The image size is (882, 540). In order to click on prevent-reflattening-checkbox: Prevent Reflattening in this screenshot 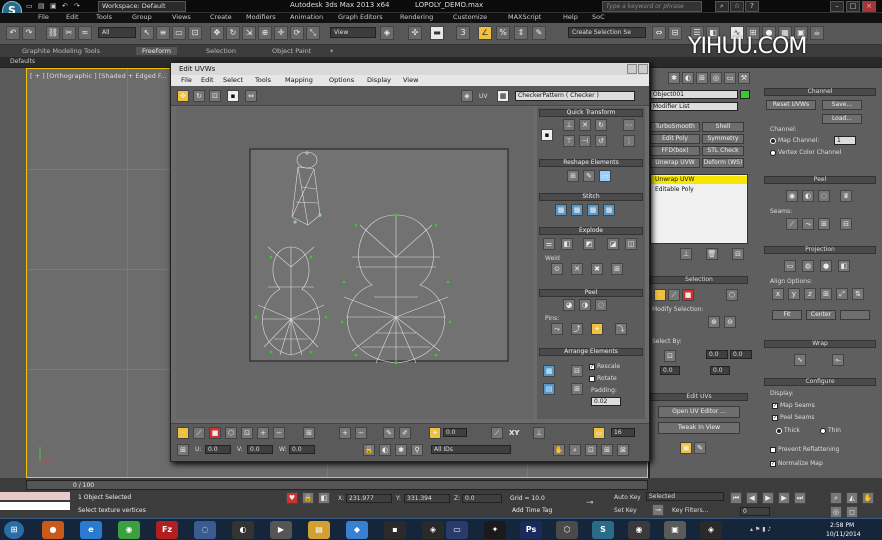, I will do `click(804, 449)`.